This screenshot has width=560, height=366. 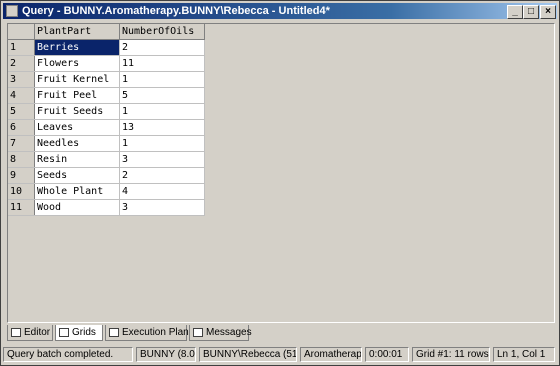 I want to click on table-row: 6 Leaves 13, so click(x=106, y=127).